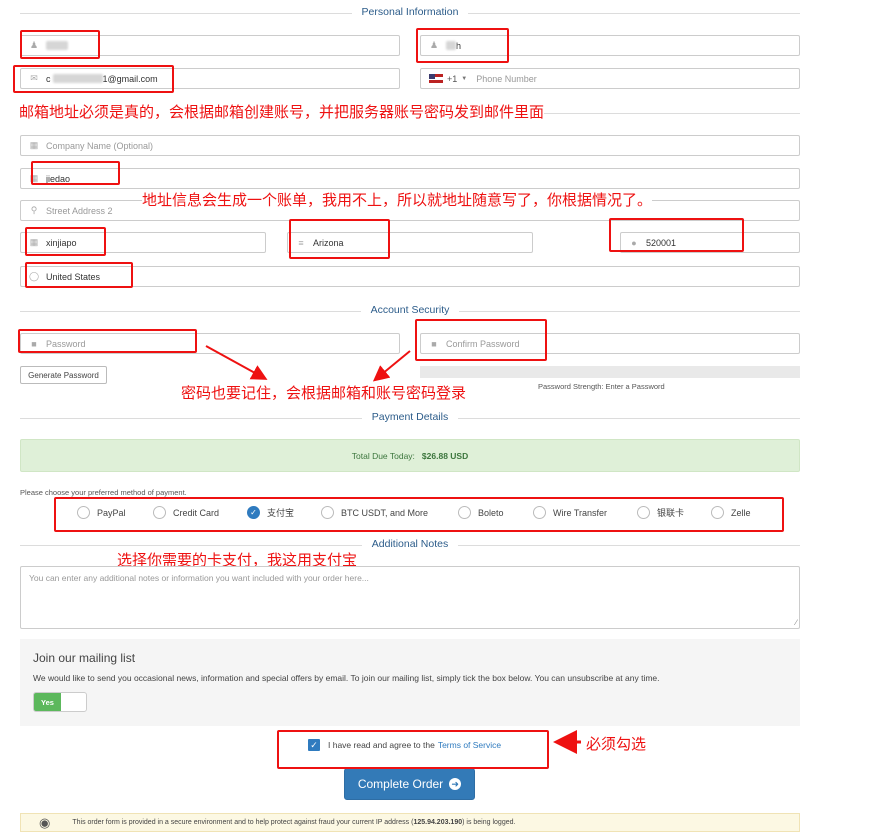 The height and width of the screenshot is (832, 879). Describe the element at coordinates (391, 366) in the screenshot. I see `arrow-to-confirm-password` at that location.